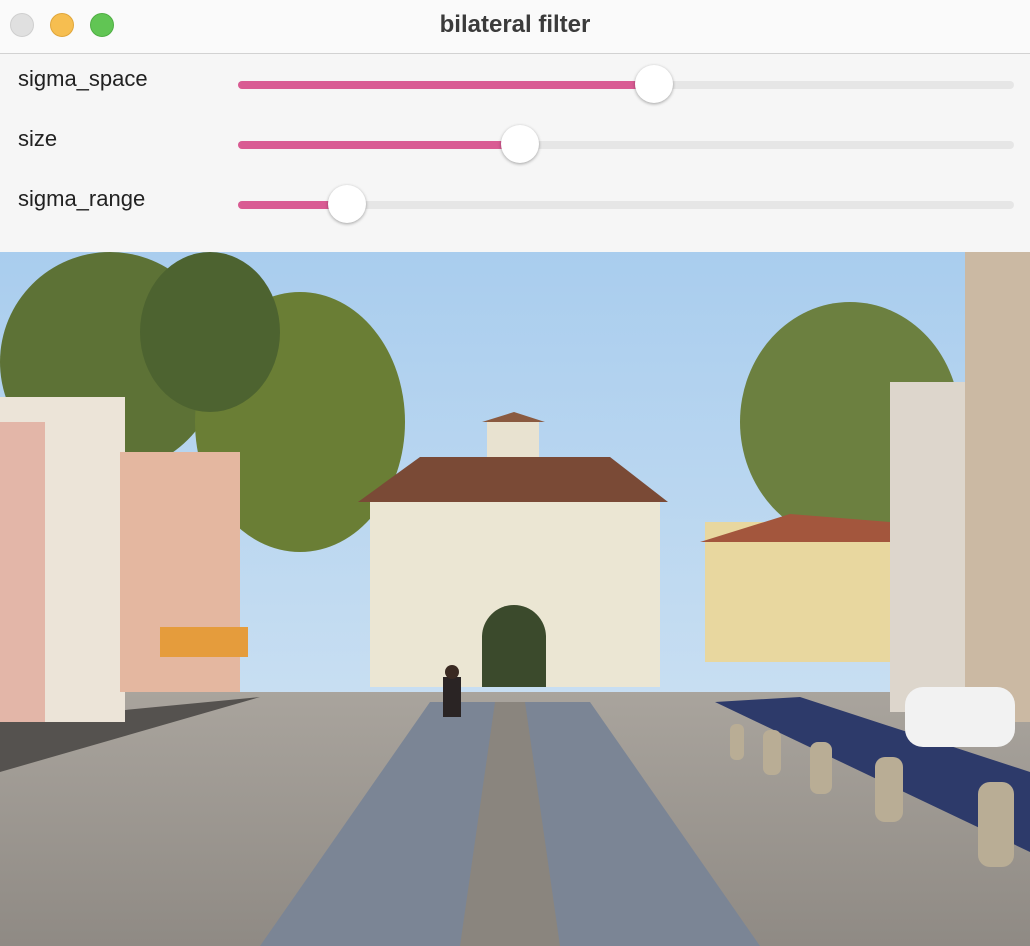 The image size is (1030, 946). Describe the element at coordinates (626, 204) in the screenshot. I see `sigma-range-slider` at that location.